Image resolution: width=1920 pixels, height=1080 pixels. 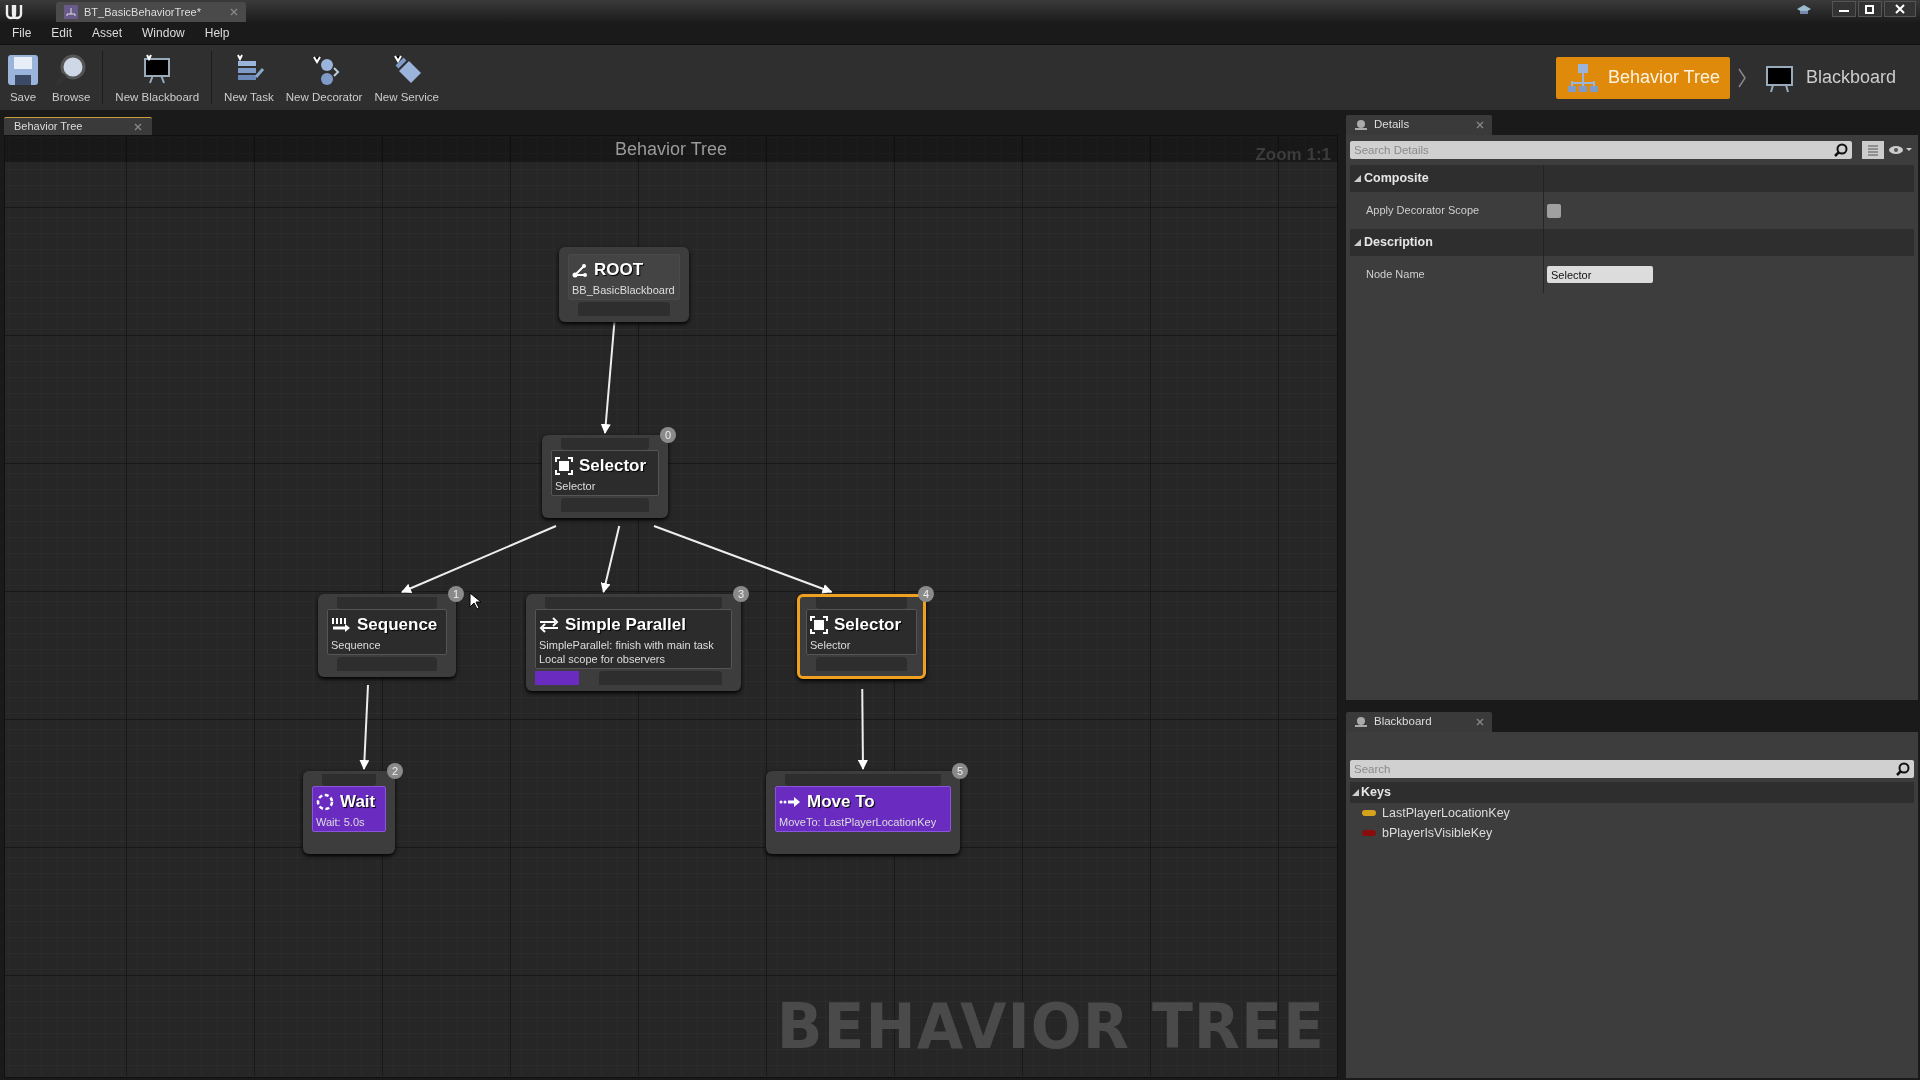 I want to click on toolbar-button: Save, so click(x=23, y=77).